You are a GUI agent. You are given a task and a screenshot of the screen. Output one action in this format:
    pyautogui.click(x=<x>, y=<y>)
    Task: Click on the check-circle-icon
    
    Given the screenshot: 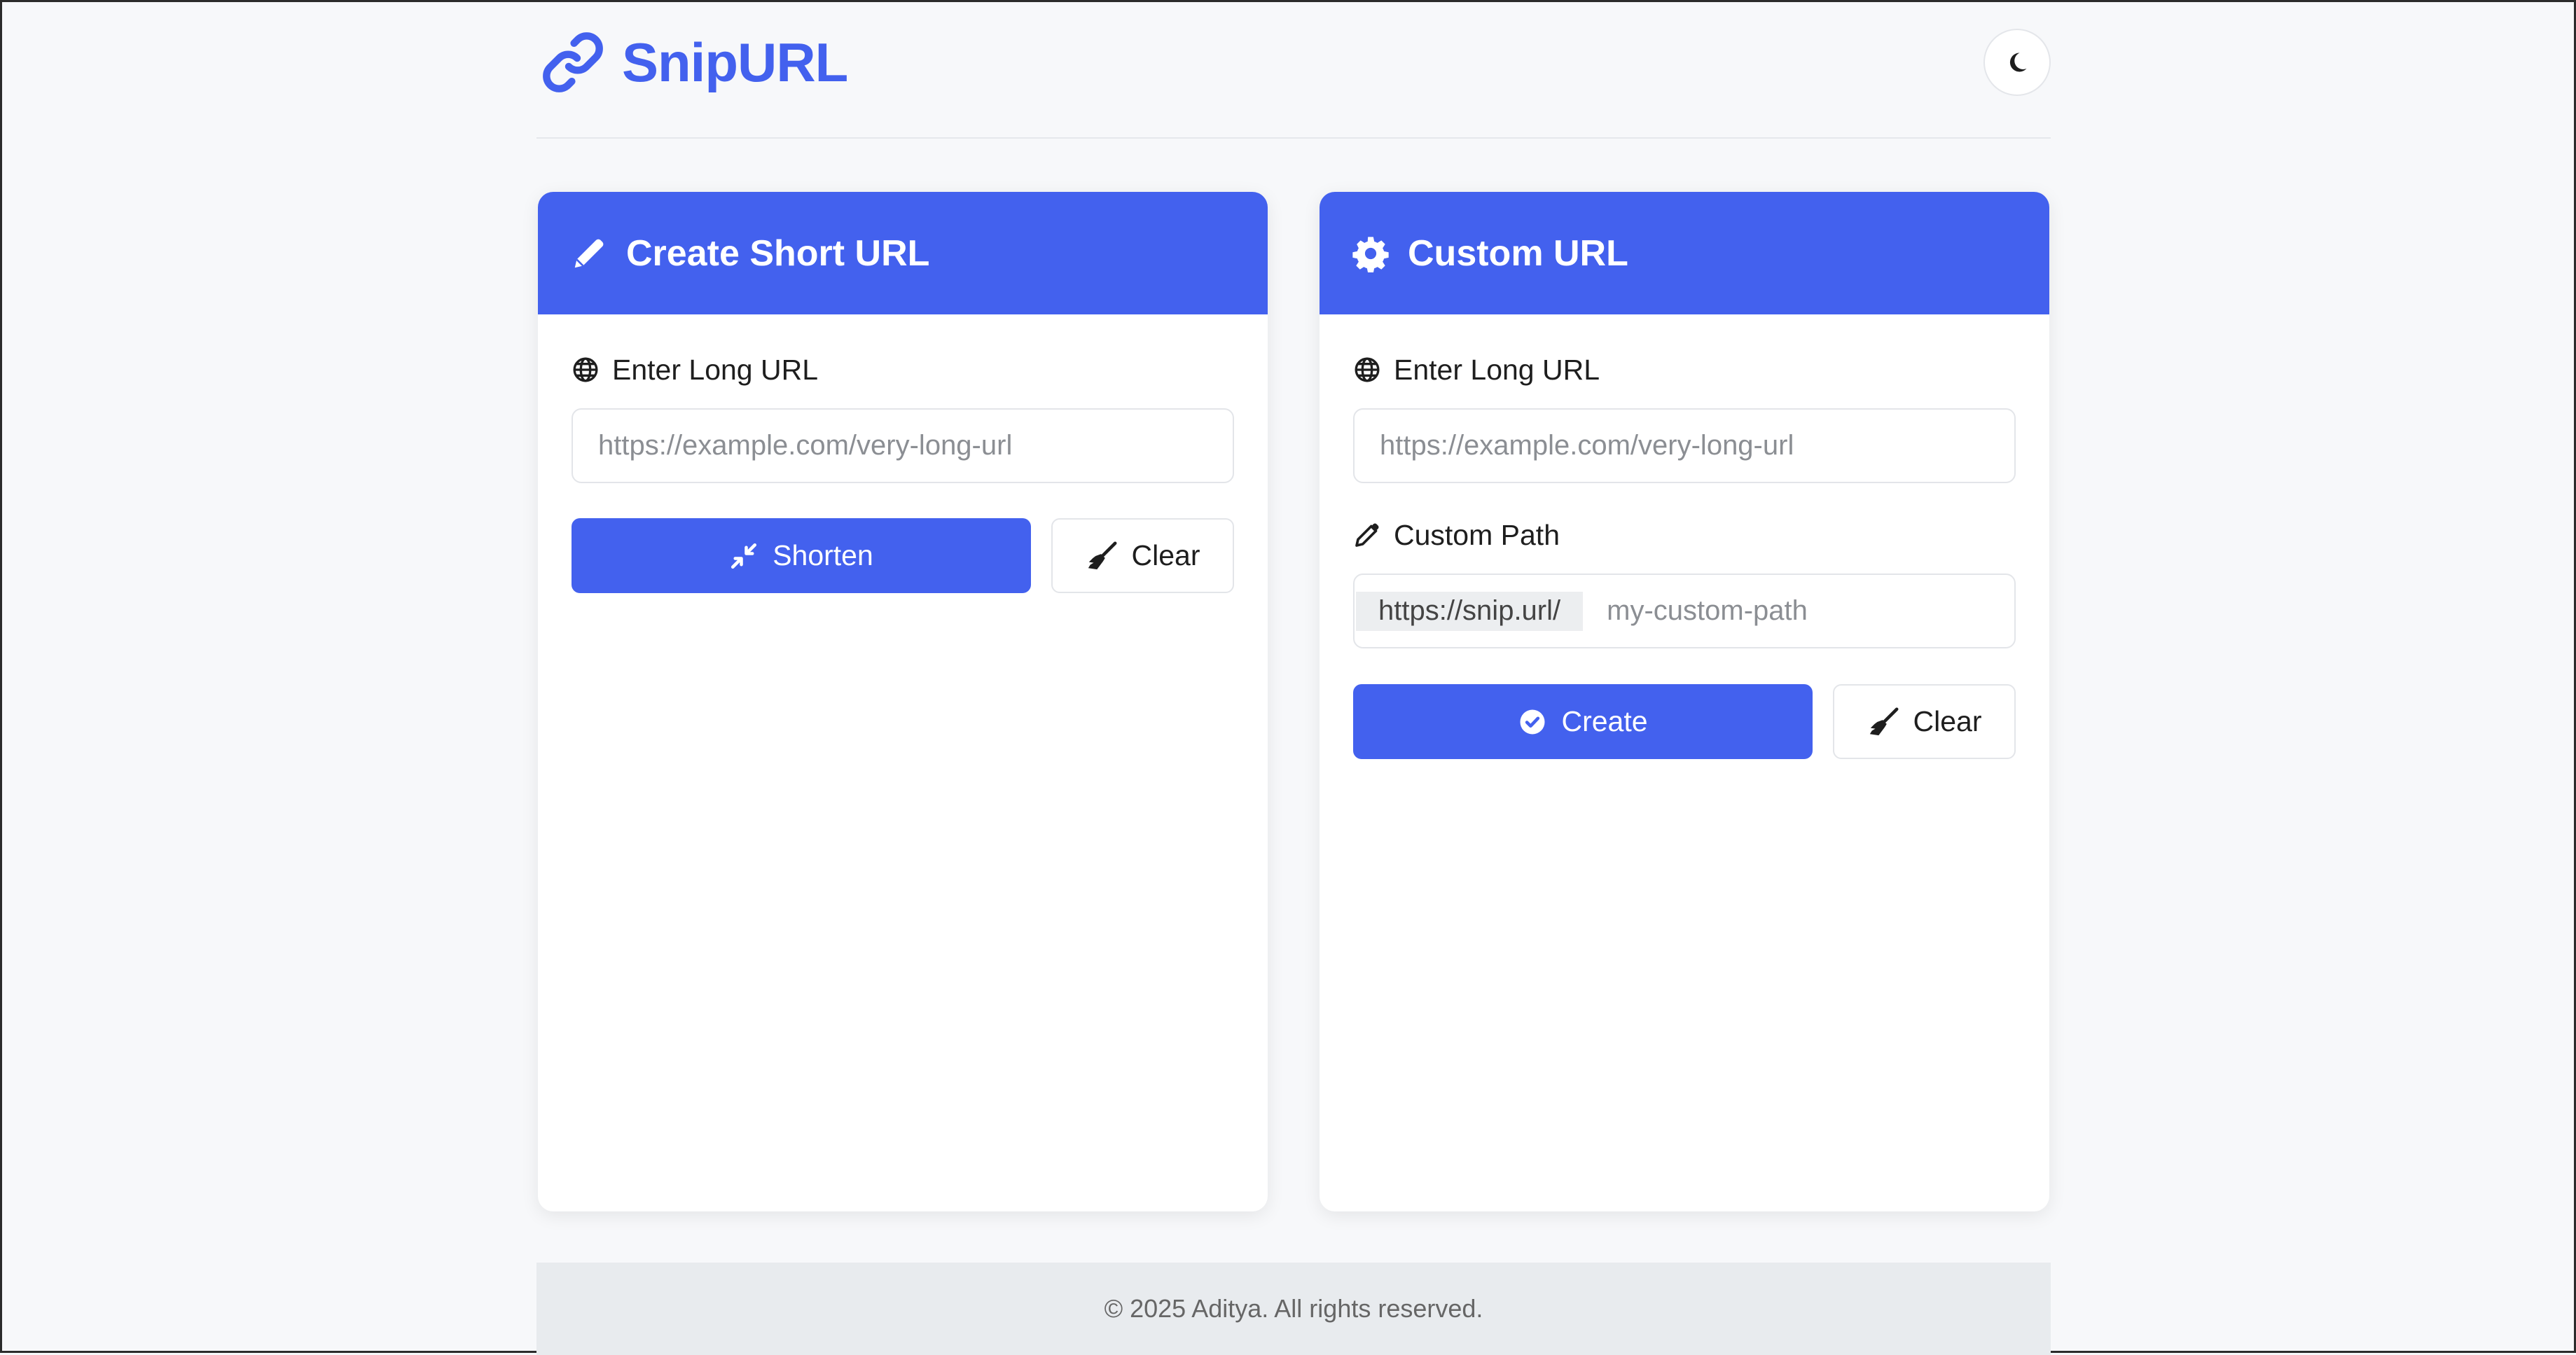 What is the action you would take?
    pyautogui.click(x=1533, y=721)
    